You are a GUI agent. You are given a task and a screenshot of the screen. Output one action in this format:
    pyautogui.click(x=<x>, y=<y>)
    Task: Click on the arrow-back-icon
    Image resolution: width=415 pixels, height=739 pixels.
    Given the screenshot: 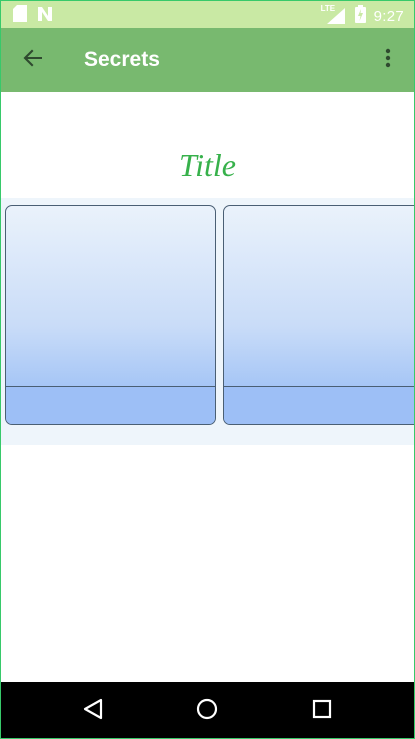 What is the action you would take?
    pyautogui.click(x=33, y=60)
    